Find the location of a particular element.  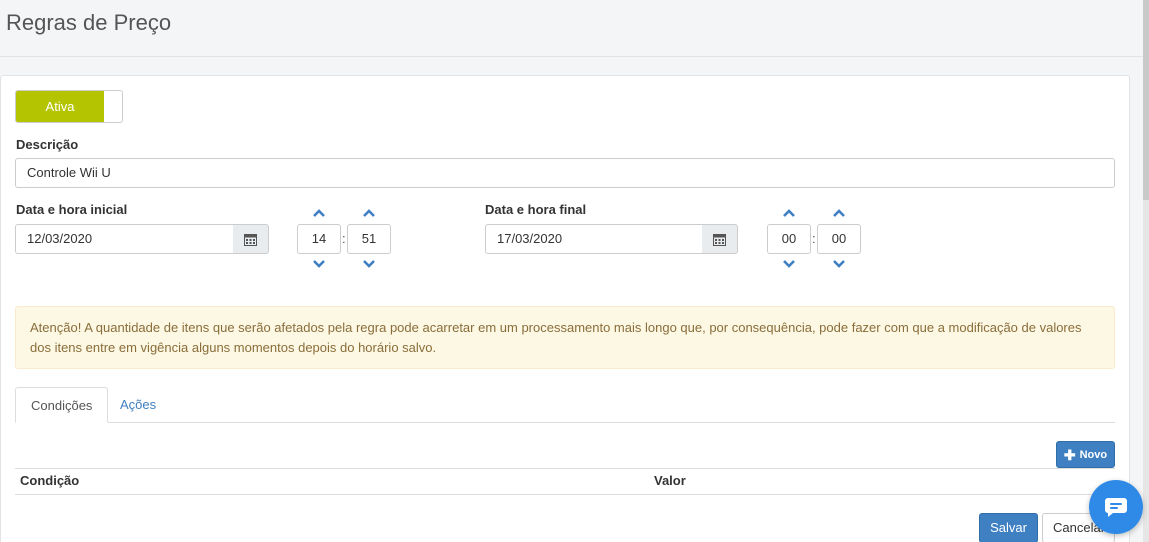

chat-icon is located at coordinates (1116, 507).